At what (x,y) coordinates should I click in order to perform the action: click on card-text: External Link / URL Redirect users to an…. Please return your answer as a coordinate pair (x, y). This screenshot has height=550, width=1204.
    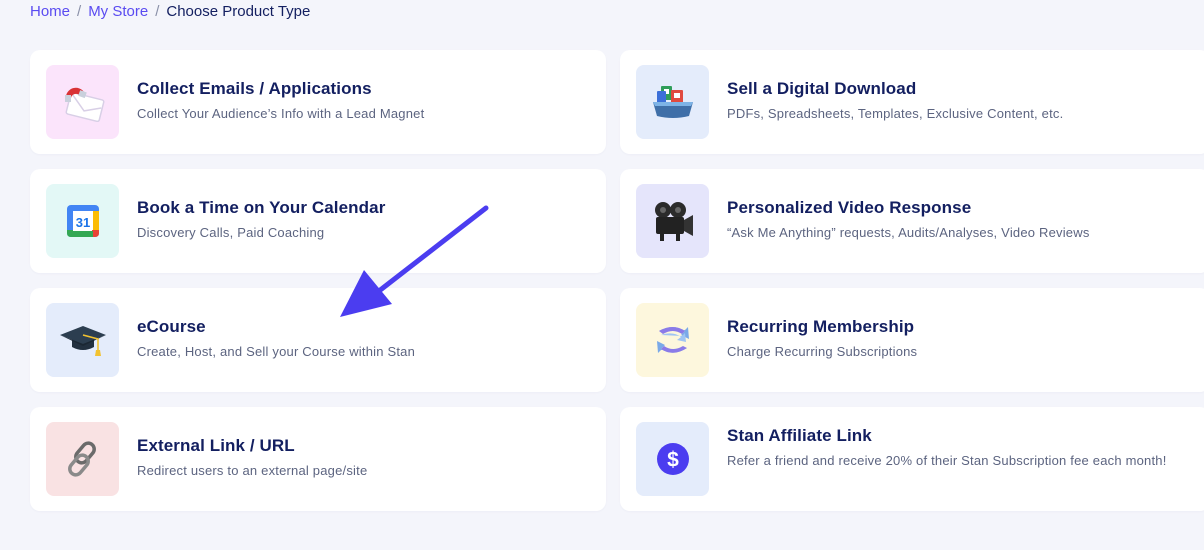
    Looking at the image, I should click on (363, 458).